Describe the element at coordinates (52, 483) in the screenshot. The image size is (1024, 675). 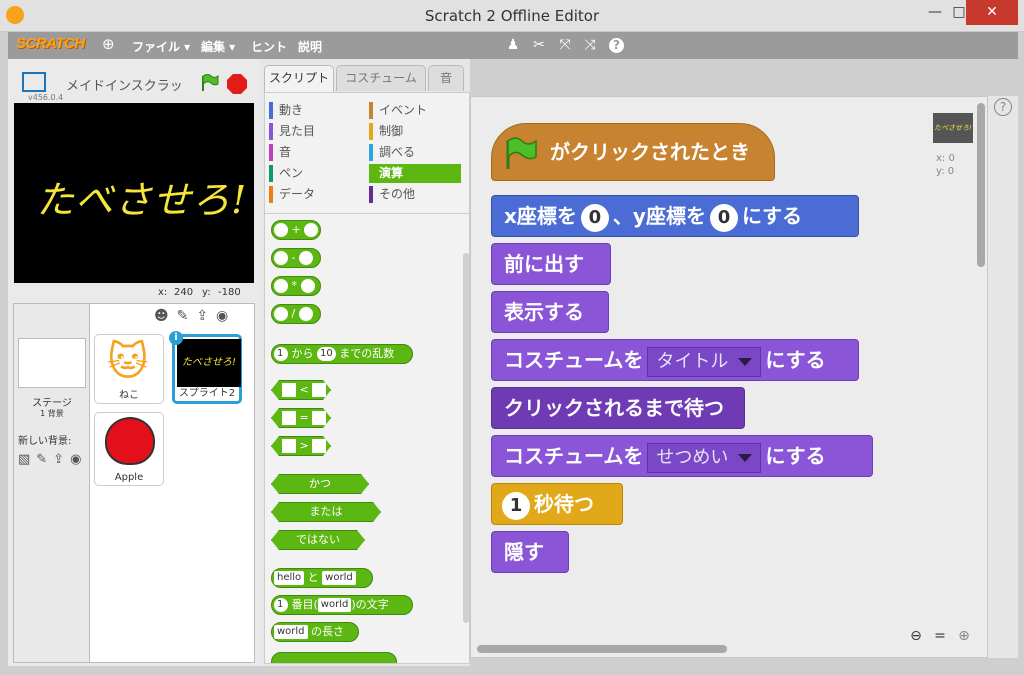
I see `stage-column: ステージ 1 背景 新しい背景: ▧✎⇪◉` at that location.